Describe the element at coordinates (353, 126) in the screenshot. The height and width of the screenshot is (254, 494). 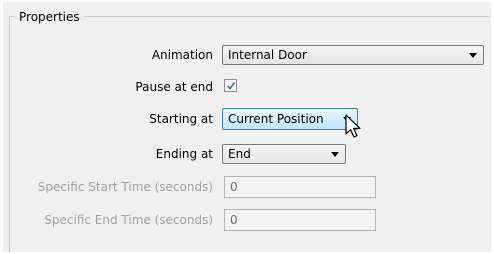
I see `mouse-pointer-icon` at that location.